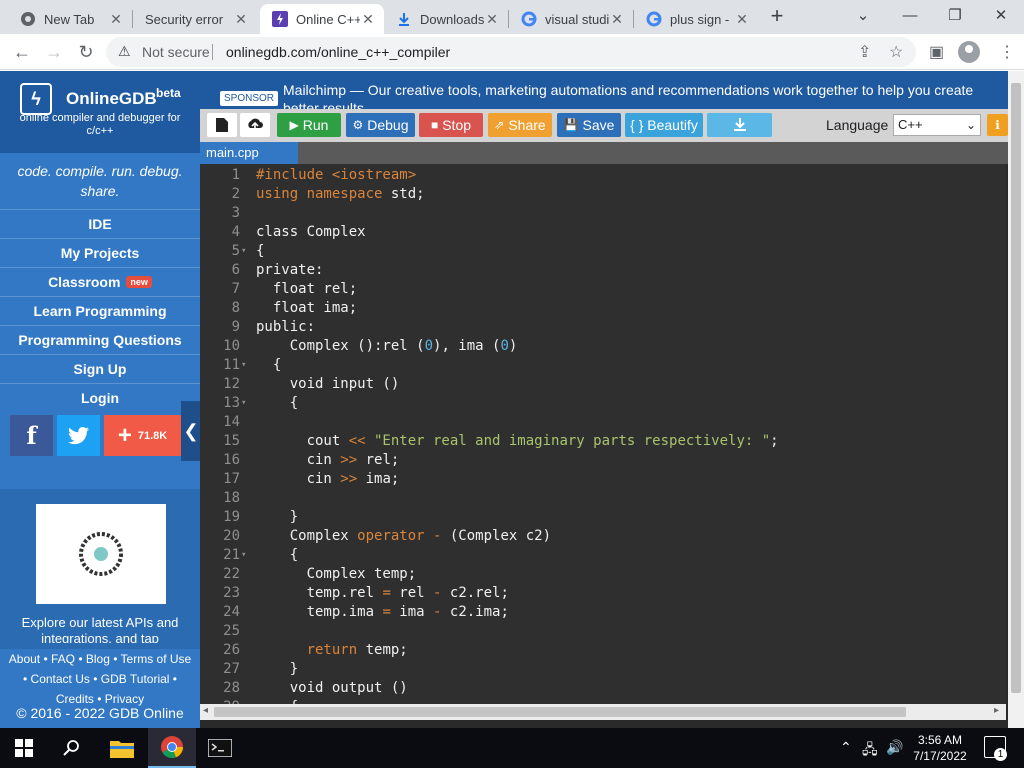  I want to click on code-line: 28 void output (), so click(603, 688).